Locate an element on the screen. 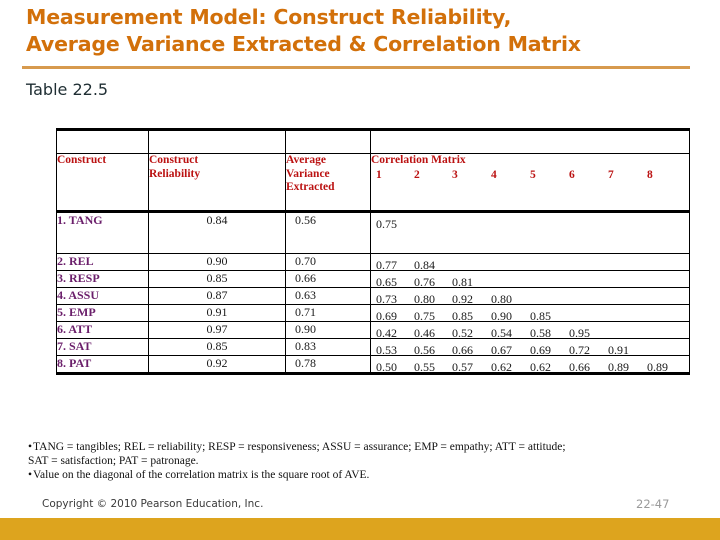 Image resolution: width=720 pixels, height=540 pixels. cell-correlation-values: 0.75 is located at coordinates (530, 232).